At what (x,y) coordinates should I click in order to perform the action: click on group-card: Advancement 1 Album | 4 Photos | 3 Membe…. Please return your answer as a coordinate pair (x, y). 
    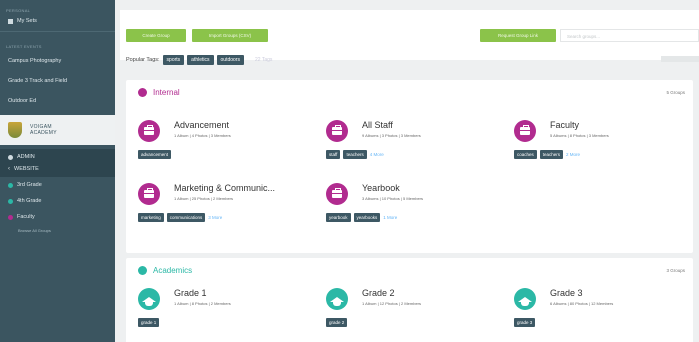
    Looking at the image, I should click on (218, 142).